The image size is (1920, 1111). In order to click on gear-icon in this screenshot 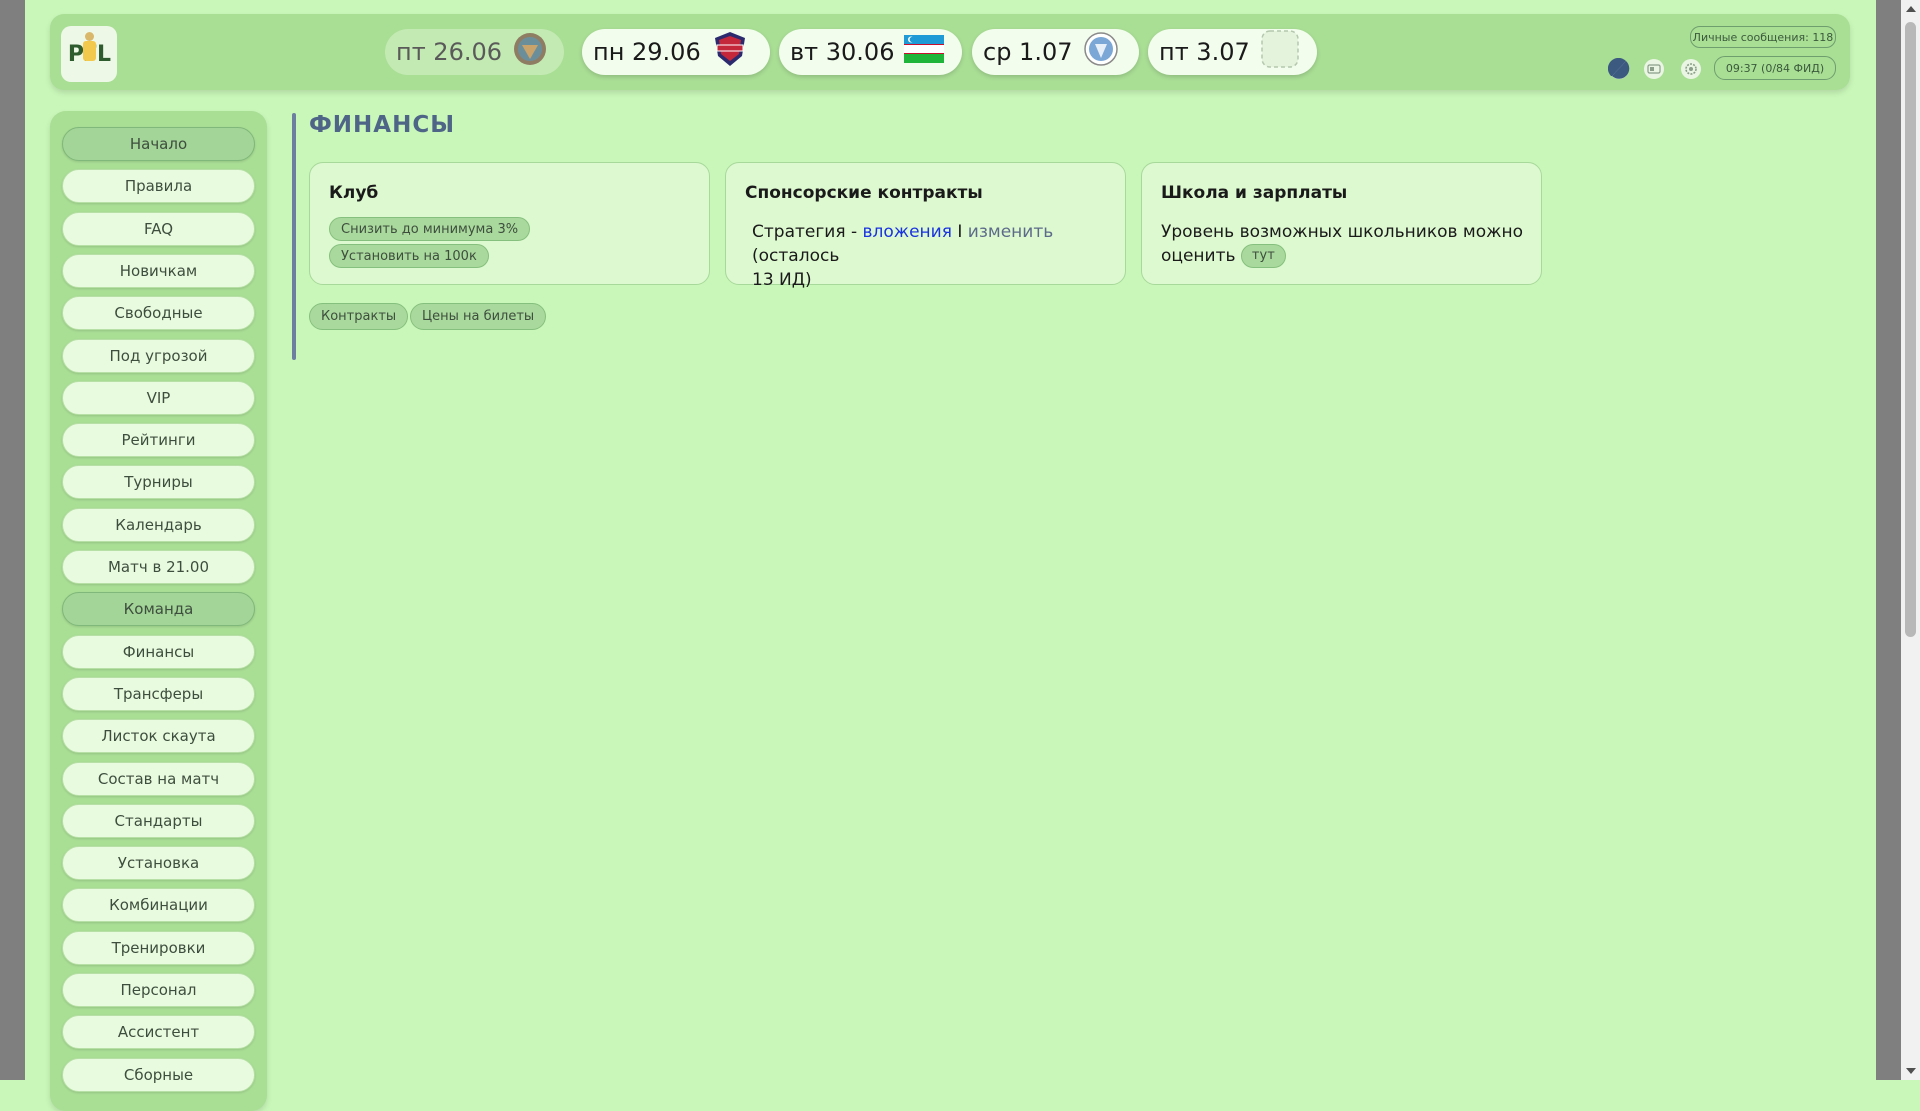, I will do `click(1691, 69)`.